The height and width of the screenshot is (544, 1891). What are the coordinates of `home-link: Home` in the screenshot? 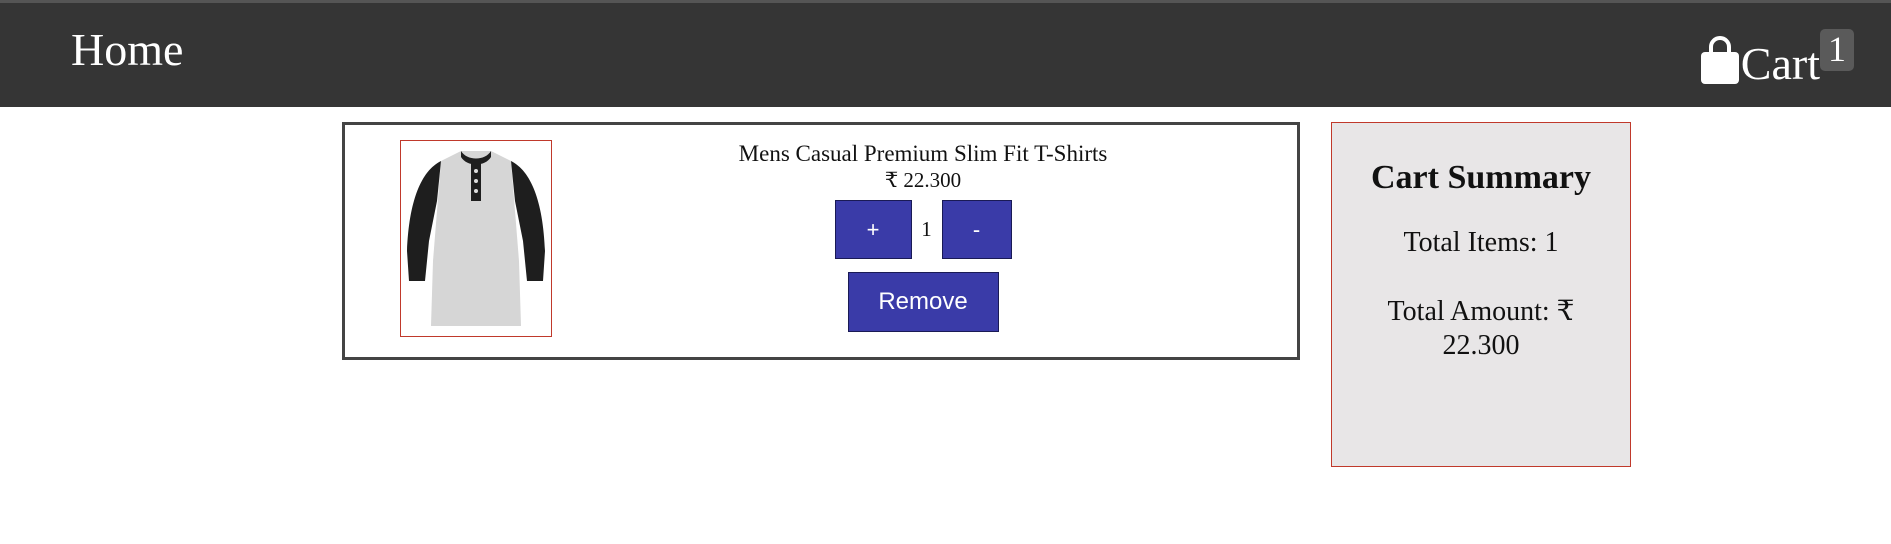 It's located at (127, 50).